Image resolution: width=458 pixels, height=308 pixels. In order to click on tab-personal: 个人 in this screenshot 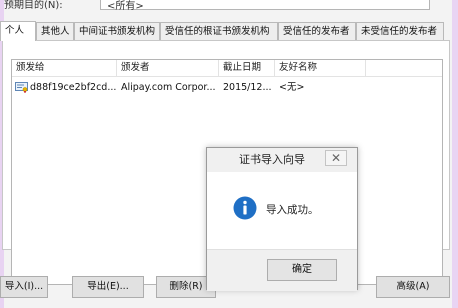, I will do `click(18, 31)`.